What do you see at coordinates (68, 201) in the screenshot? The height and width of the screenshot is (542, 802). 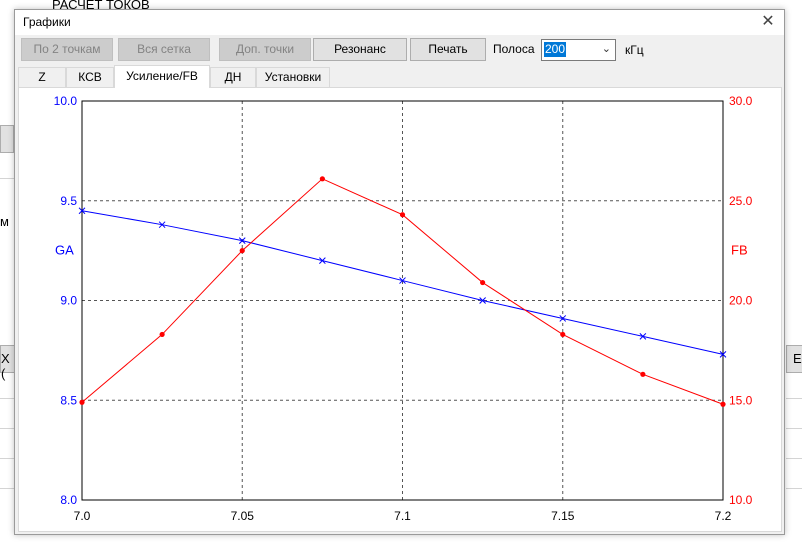 I see `left-tick-label: 9.5` at bounding box center [68, 201].